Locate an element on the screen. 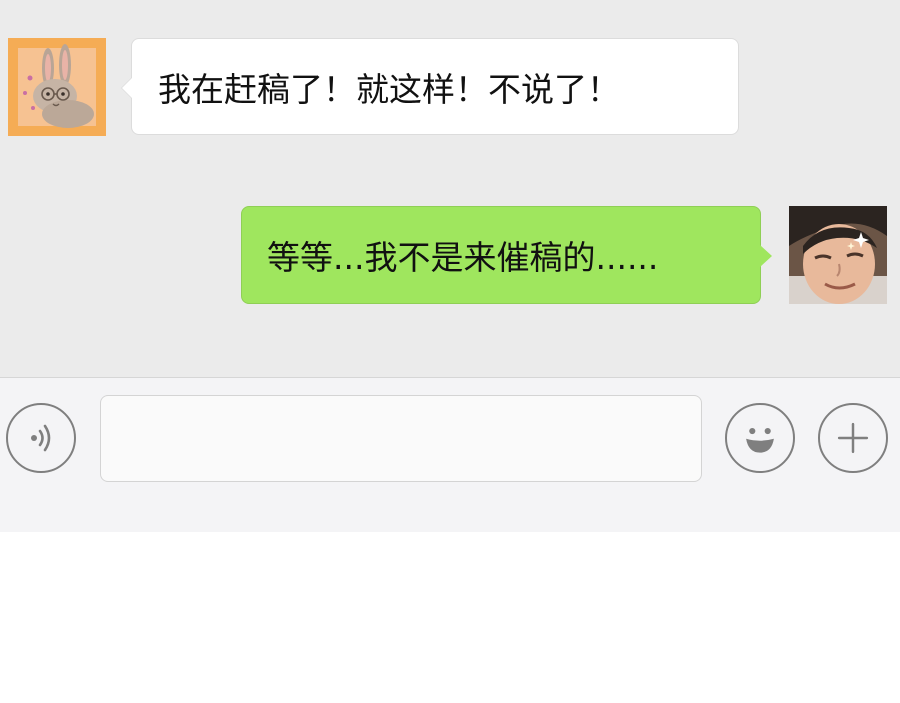 This screenshot has width=900, height=703. more-button is located at coordinates (853, 438).